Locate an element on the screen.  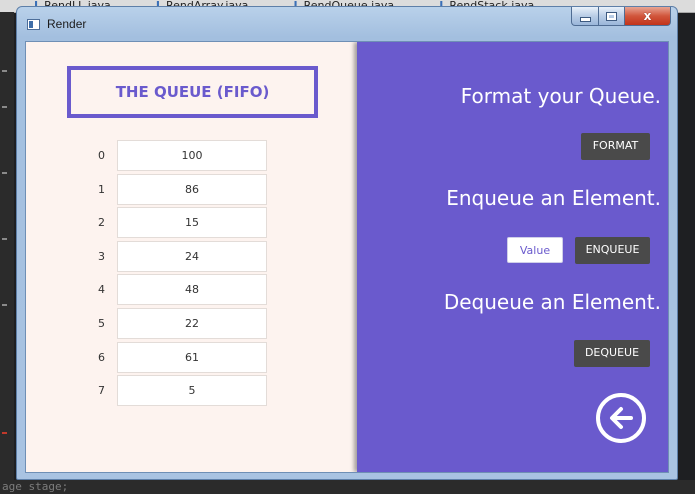
back-button is located at coordinates (621, 418).